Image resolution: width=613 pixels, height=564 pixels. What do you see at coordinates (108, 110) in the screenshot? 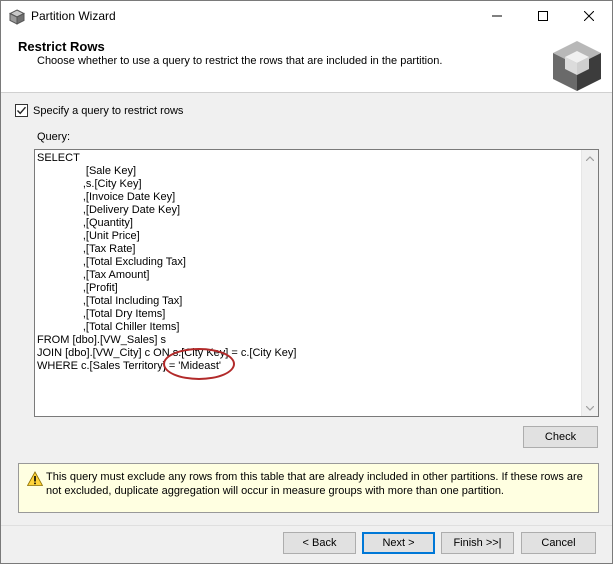
I see `specify-query-label: Specify a query to restrict rows` at bounding box center [108, 110].